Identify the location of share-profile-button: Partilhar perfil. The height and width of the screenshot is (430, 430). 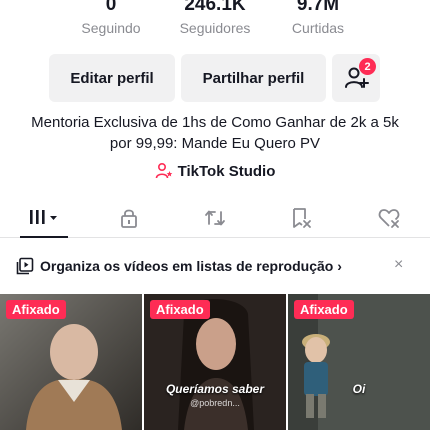
(253, 78).